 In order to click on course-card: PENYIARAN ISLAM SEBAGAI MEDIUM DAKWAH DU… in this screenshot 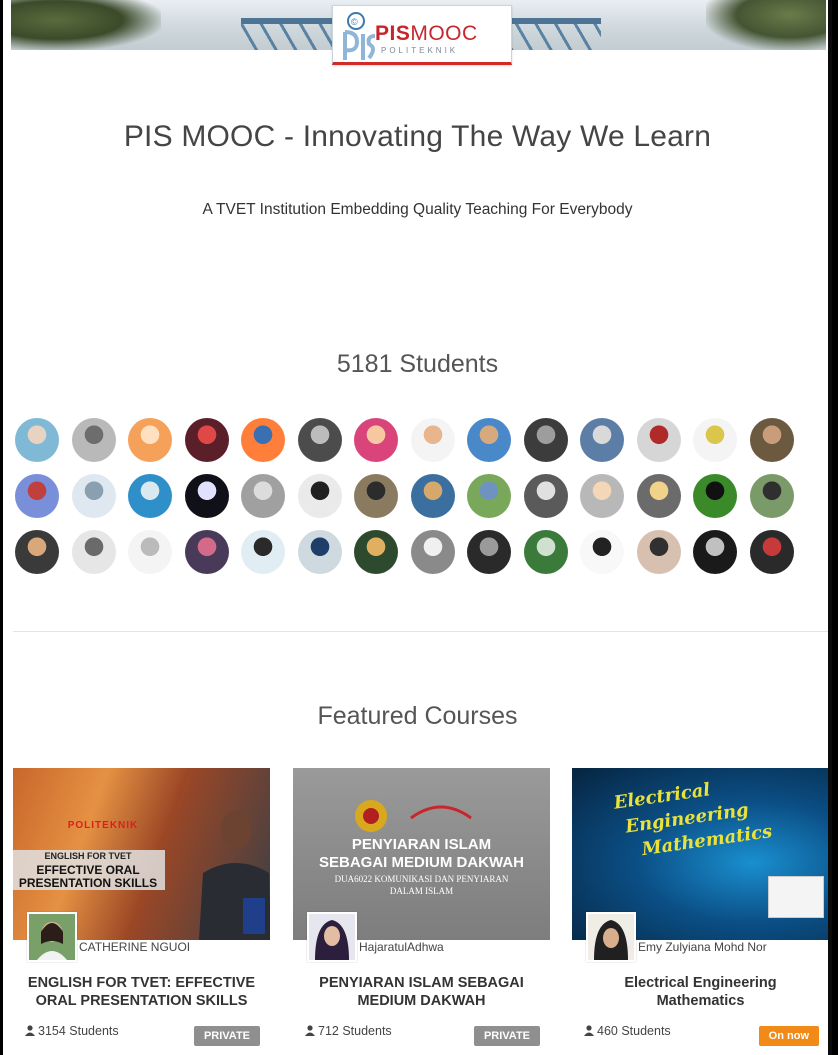, I will do `click(421, 911)`.